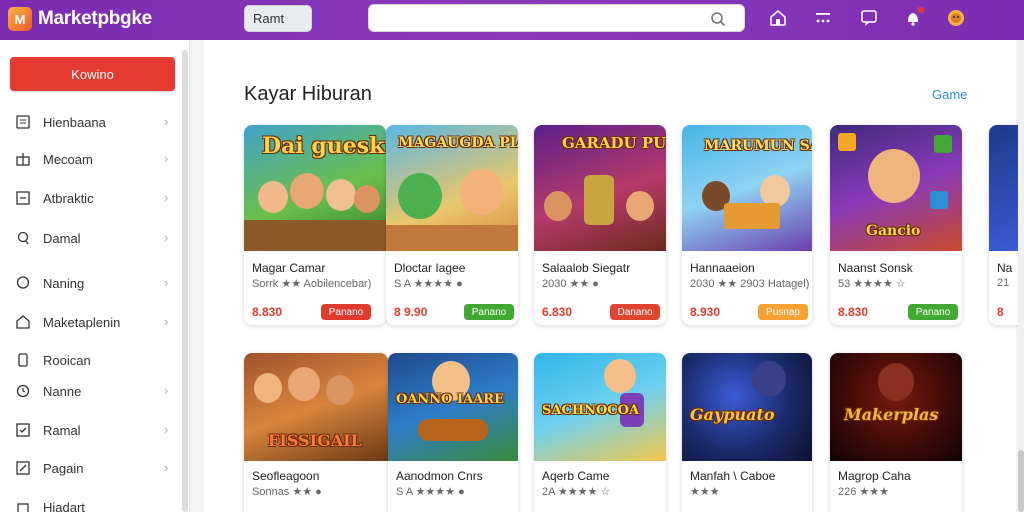  I want to click on sidebar-item-damal: Damal ›, so click(94, 238).